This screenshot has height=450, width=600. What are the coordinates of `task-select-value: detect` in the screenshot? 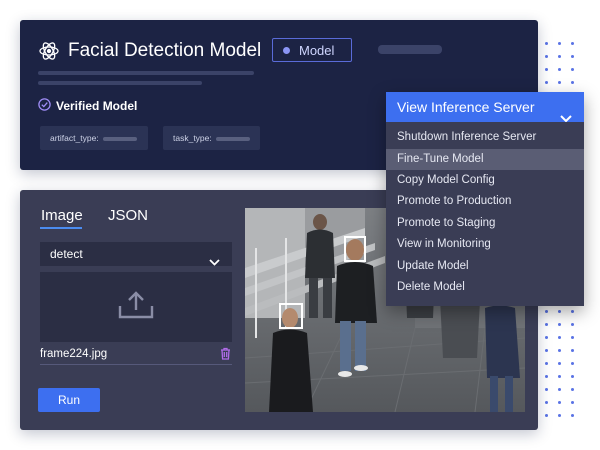 It's located at (66, 254).